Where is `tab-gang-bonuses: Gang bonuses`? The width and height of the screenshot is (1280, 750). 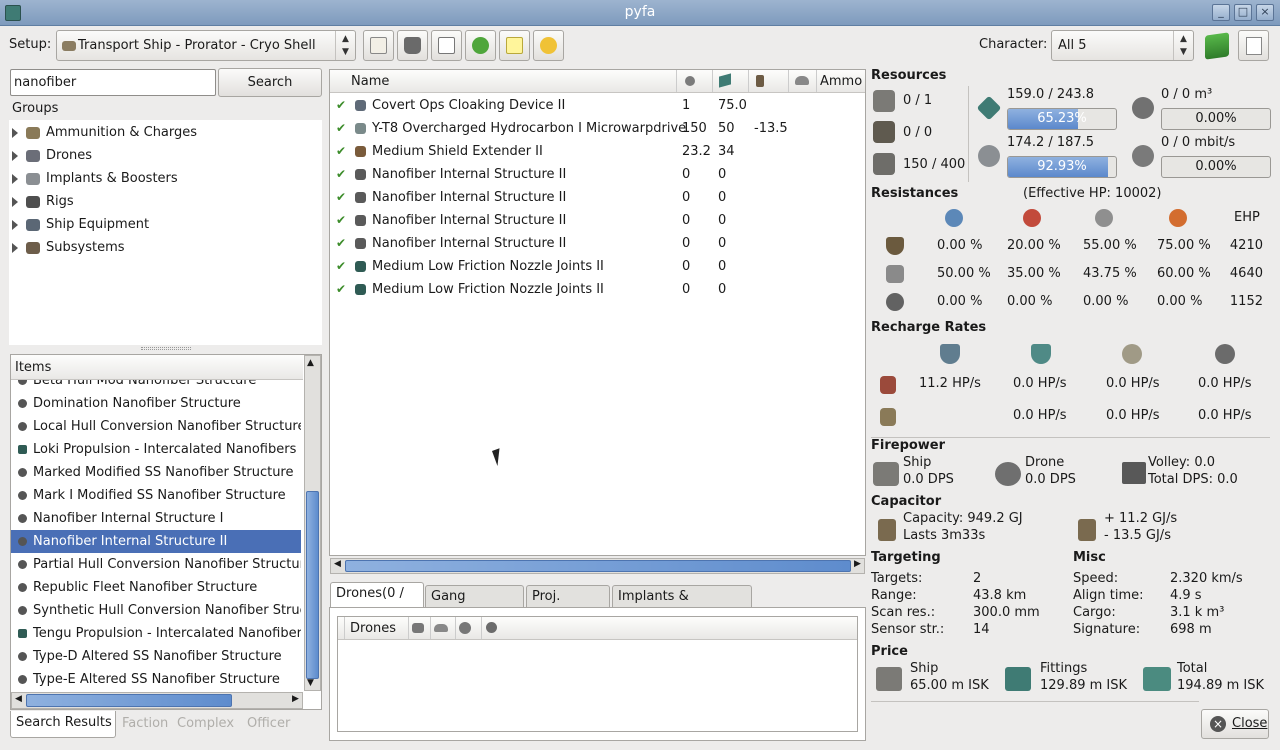 tab-gang-bonuses: Gang bonuses is located at coordinates (474, 605).